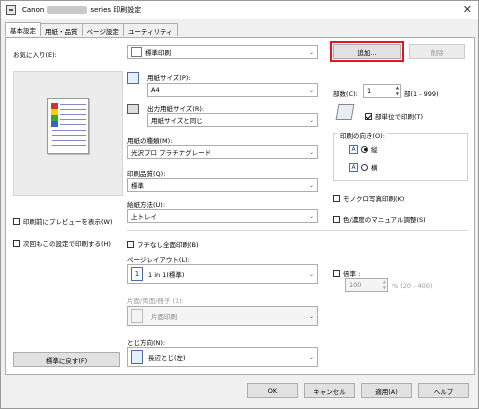 The image size is (479, 409). Describe the element at coordinates (222, 185) in the screenshot. I see `quality-select: 標準 ⌄` at that location.